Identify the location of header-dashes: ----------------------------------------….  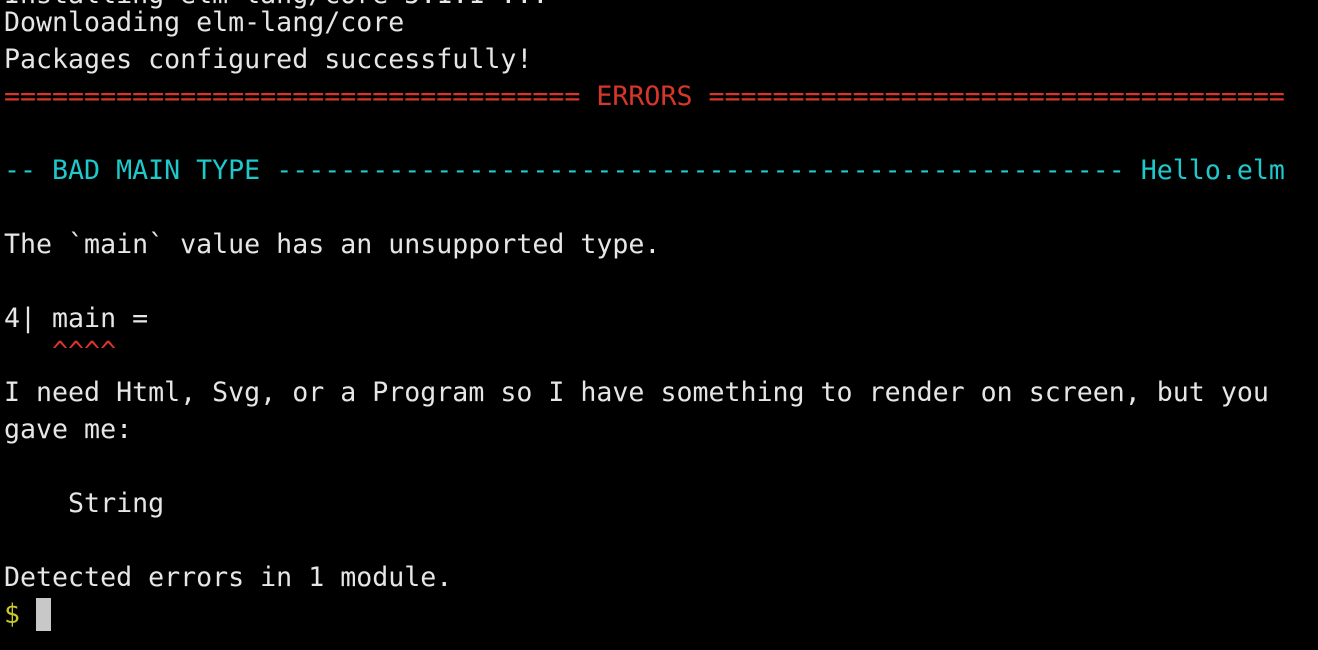
(700, 170).